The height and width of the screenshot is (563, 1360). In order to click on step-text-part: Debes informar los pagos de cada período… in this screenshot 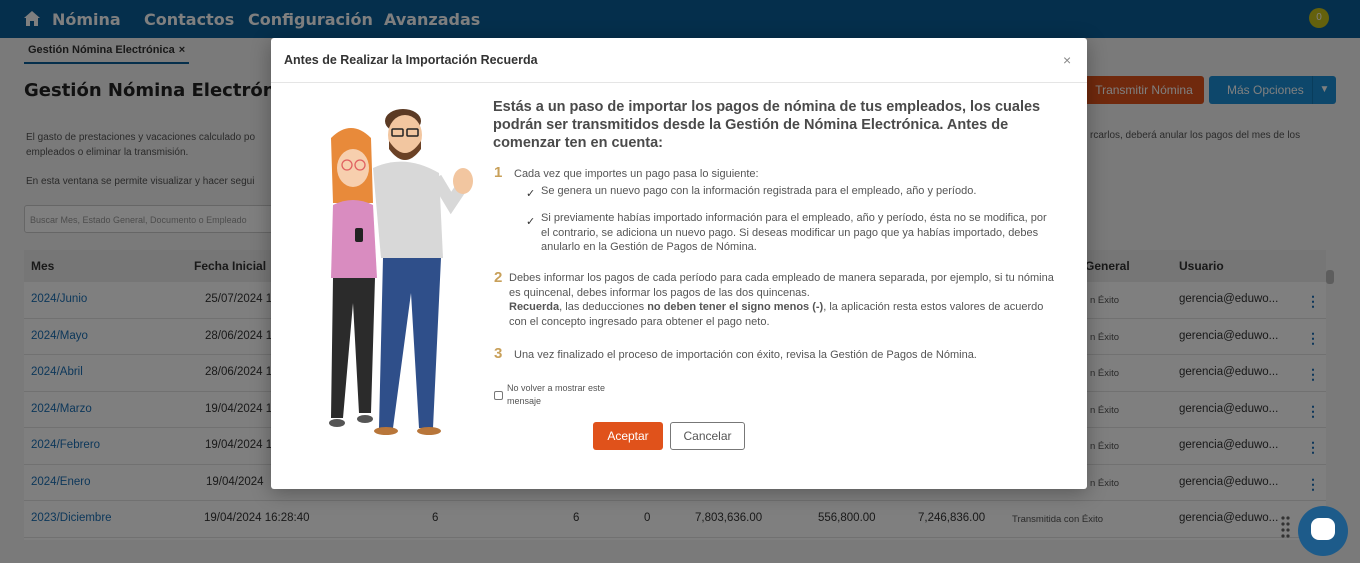, I will do `click(781, 285)`.